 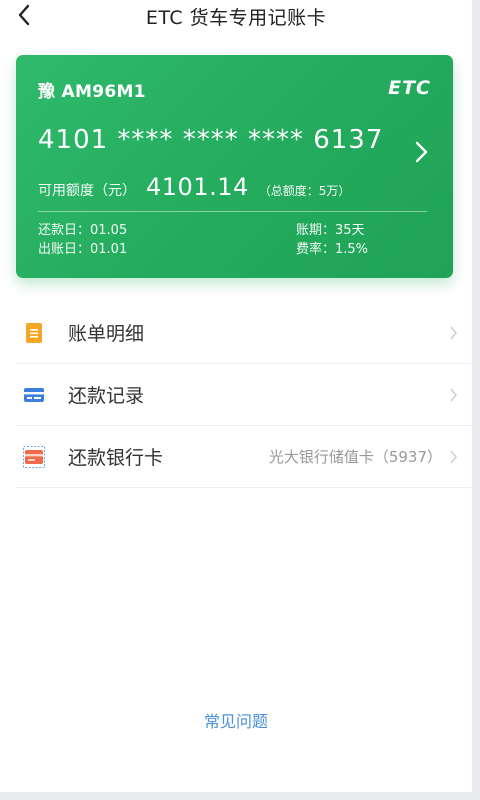 What do you see at coordinates (236, 720) in the screenshot?
I see `faq-link: 常见问题` at bounding box center [236, 720].